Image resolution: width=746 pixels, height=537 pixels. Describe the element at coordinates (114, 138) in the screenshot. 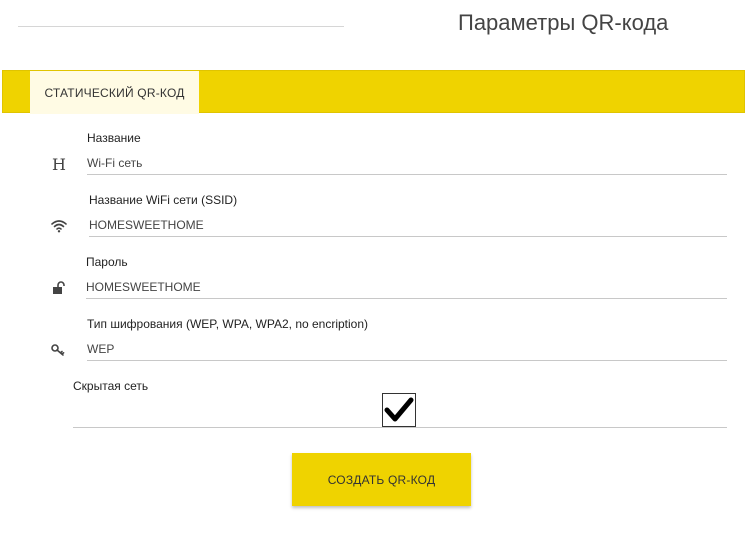

I see `name-field-label: Название` at that location.